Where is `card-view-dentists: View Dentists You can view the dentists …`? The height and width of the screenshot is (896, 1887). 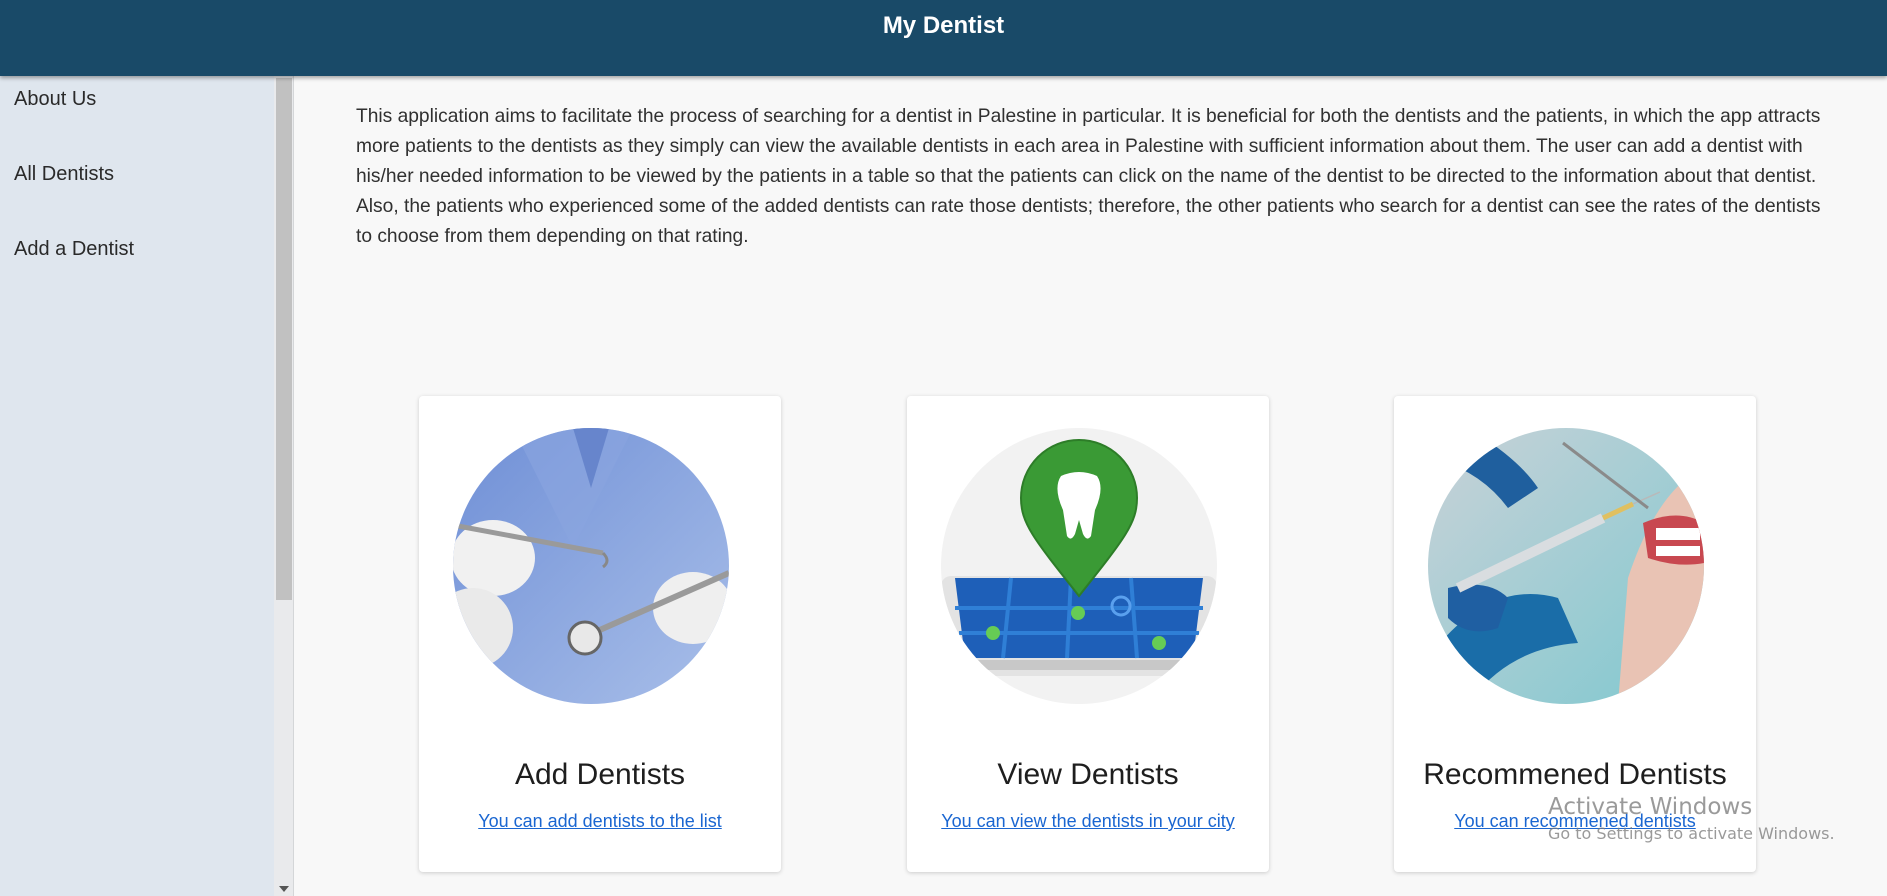
card-view-dentists: View Dentists You can view the dentists … is located at coordinates (1088, 634).